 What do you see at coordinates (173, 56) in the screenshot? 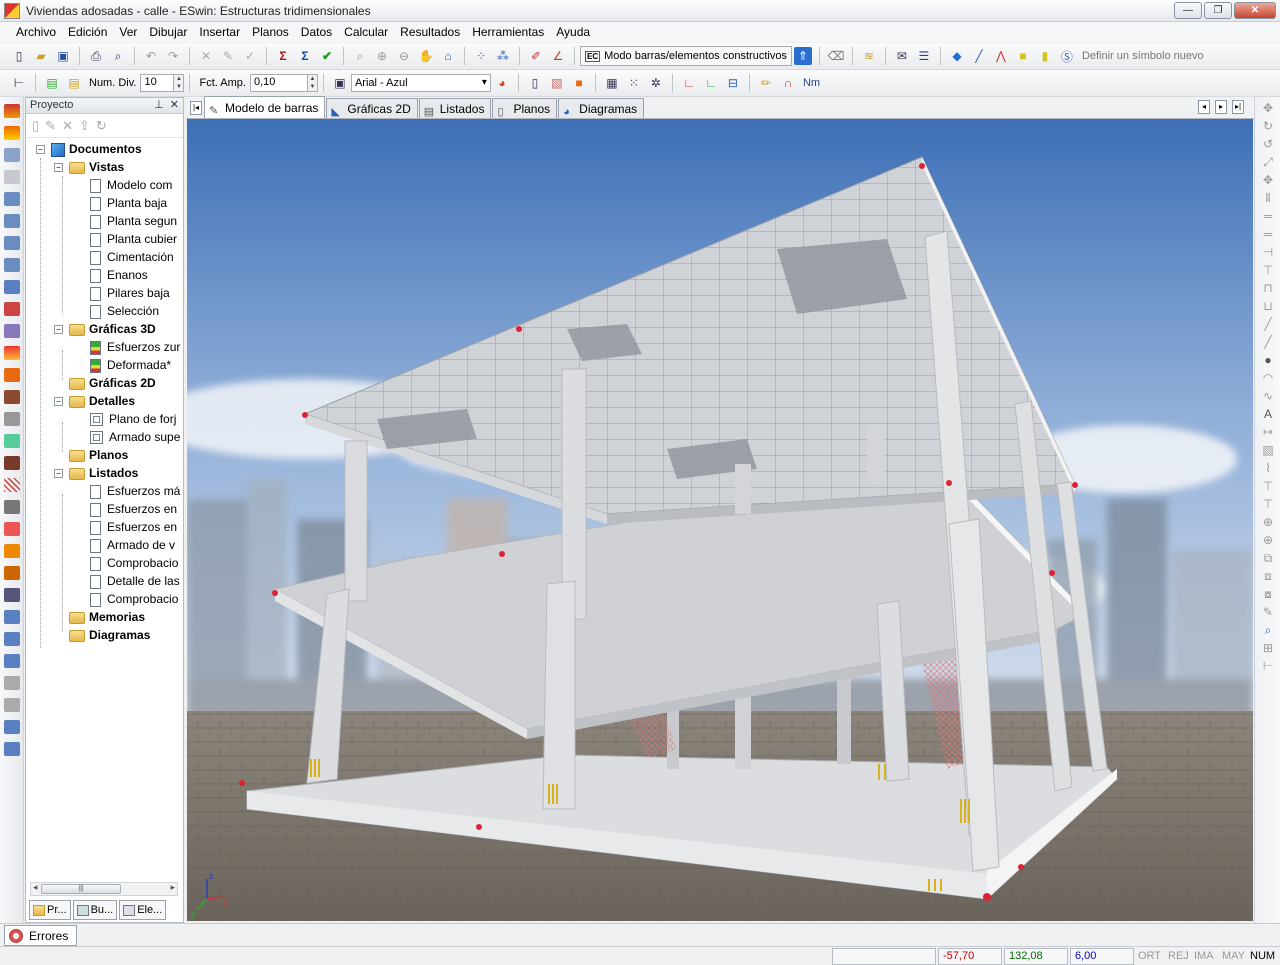
I see `redo-icon: ↷` at bounding box center [173, 56].